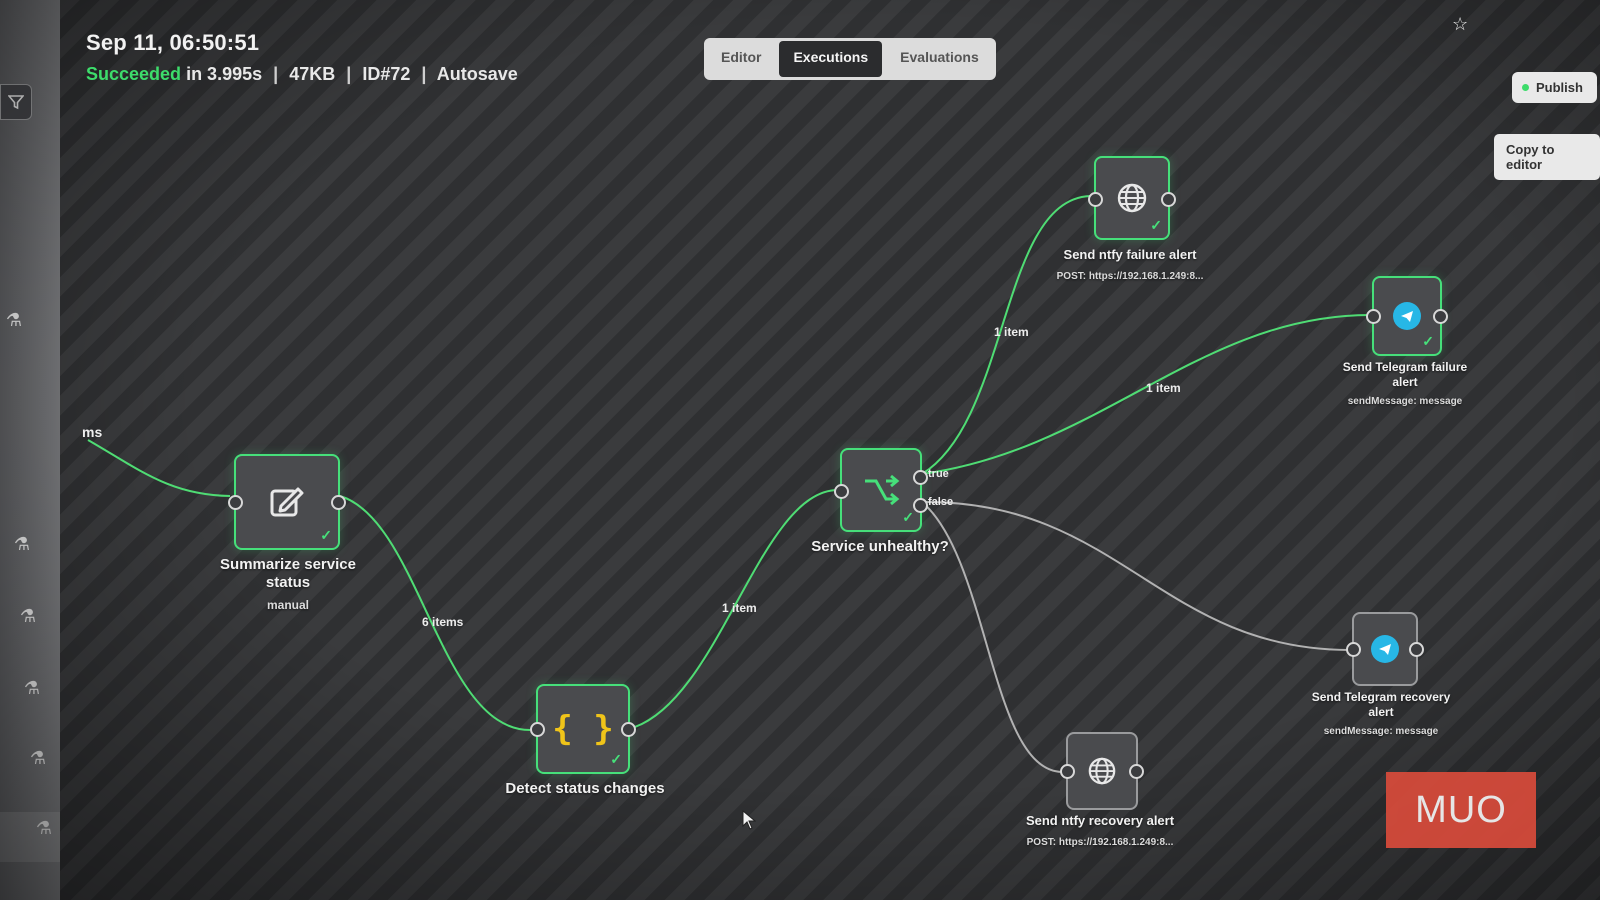  What do you see at coordinates (880, 546) in the screenshot?
I see `node-title-unhealthy: Service unhealthy?` at bounding box center [880, 546].